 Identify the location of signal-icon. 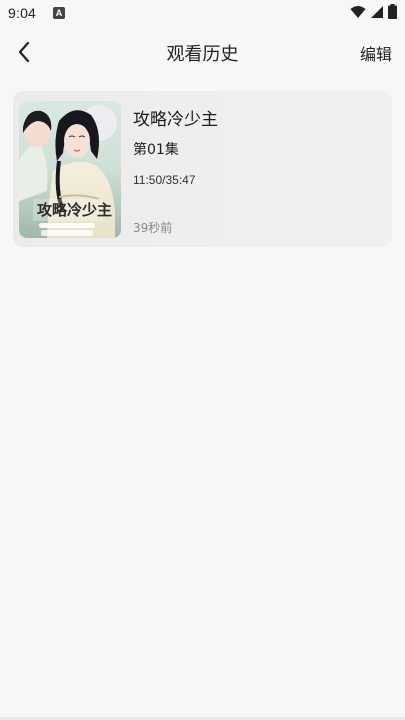
(377, 13).